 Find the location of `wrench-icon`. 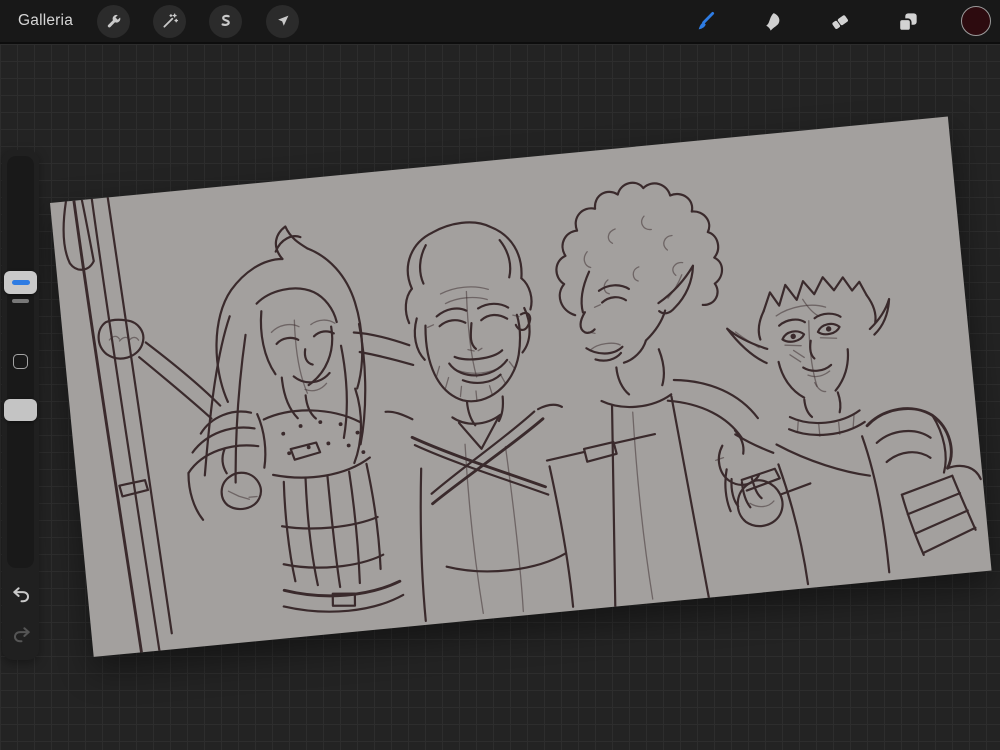

wrench-icon is located at coordinates (114, 21).